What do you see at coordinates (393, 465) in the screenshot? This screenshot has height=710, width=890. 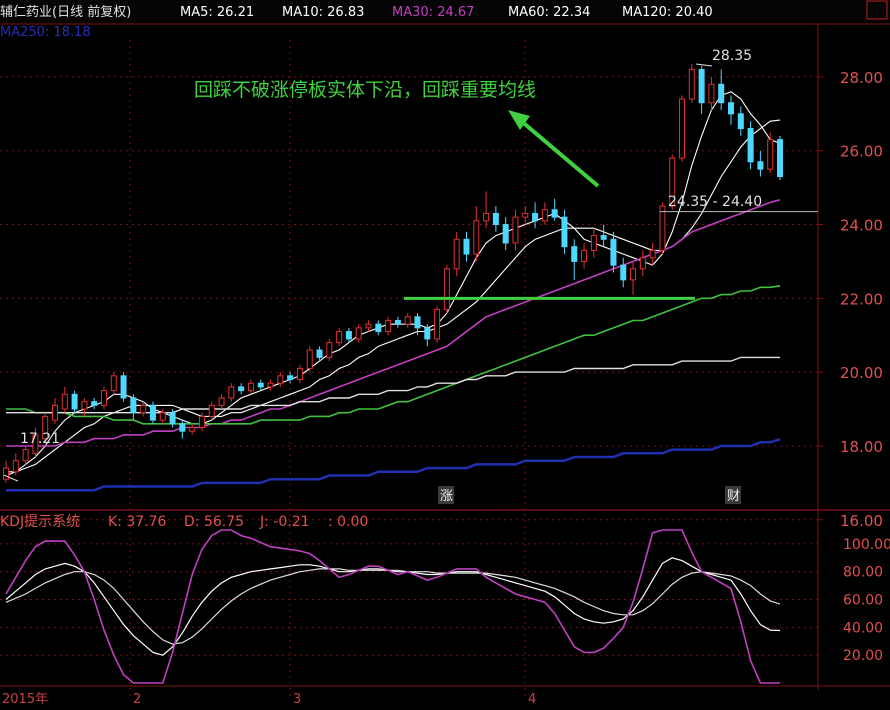 I see `ma-line-ma250` at bounding box center [393, 465].